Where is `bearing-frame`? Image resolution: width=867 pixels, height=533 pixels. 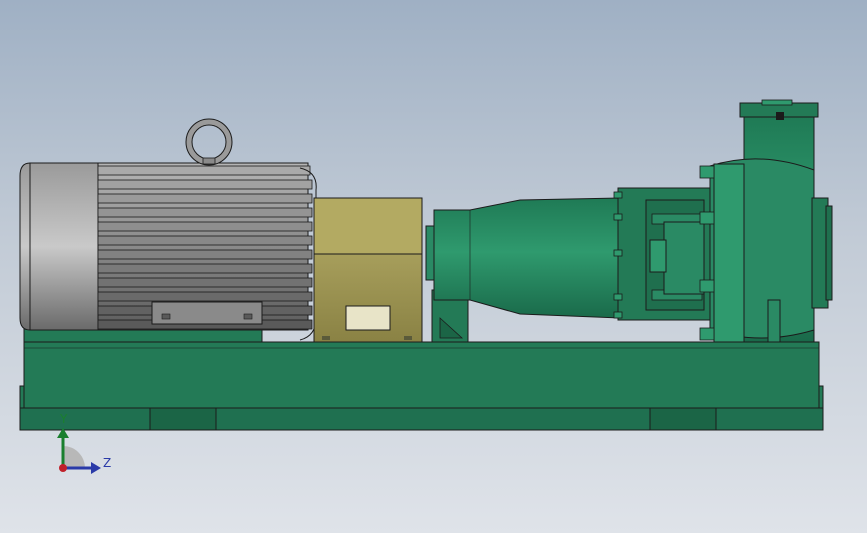 bearing-frame is located at coordinates (523, 258).